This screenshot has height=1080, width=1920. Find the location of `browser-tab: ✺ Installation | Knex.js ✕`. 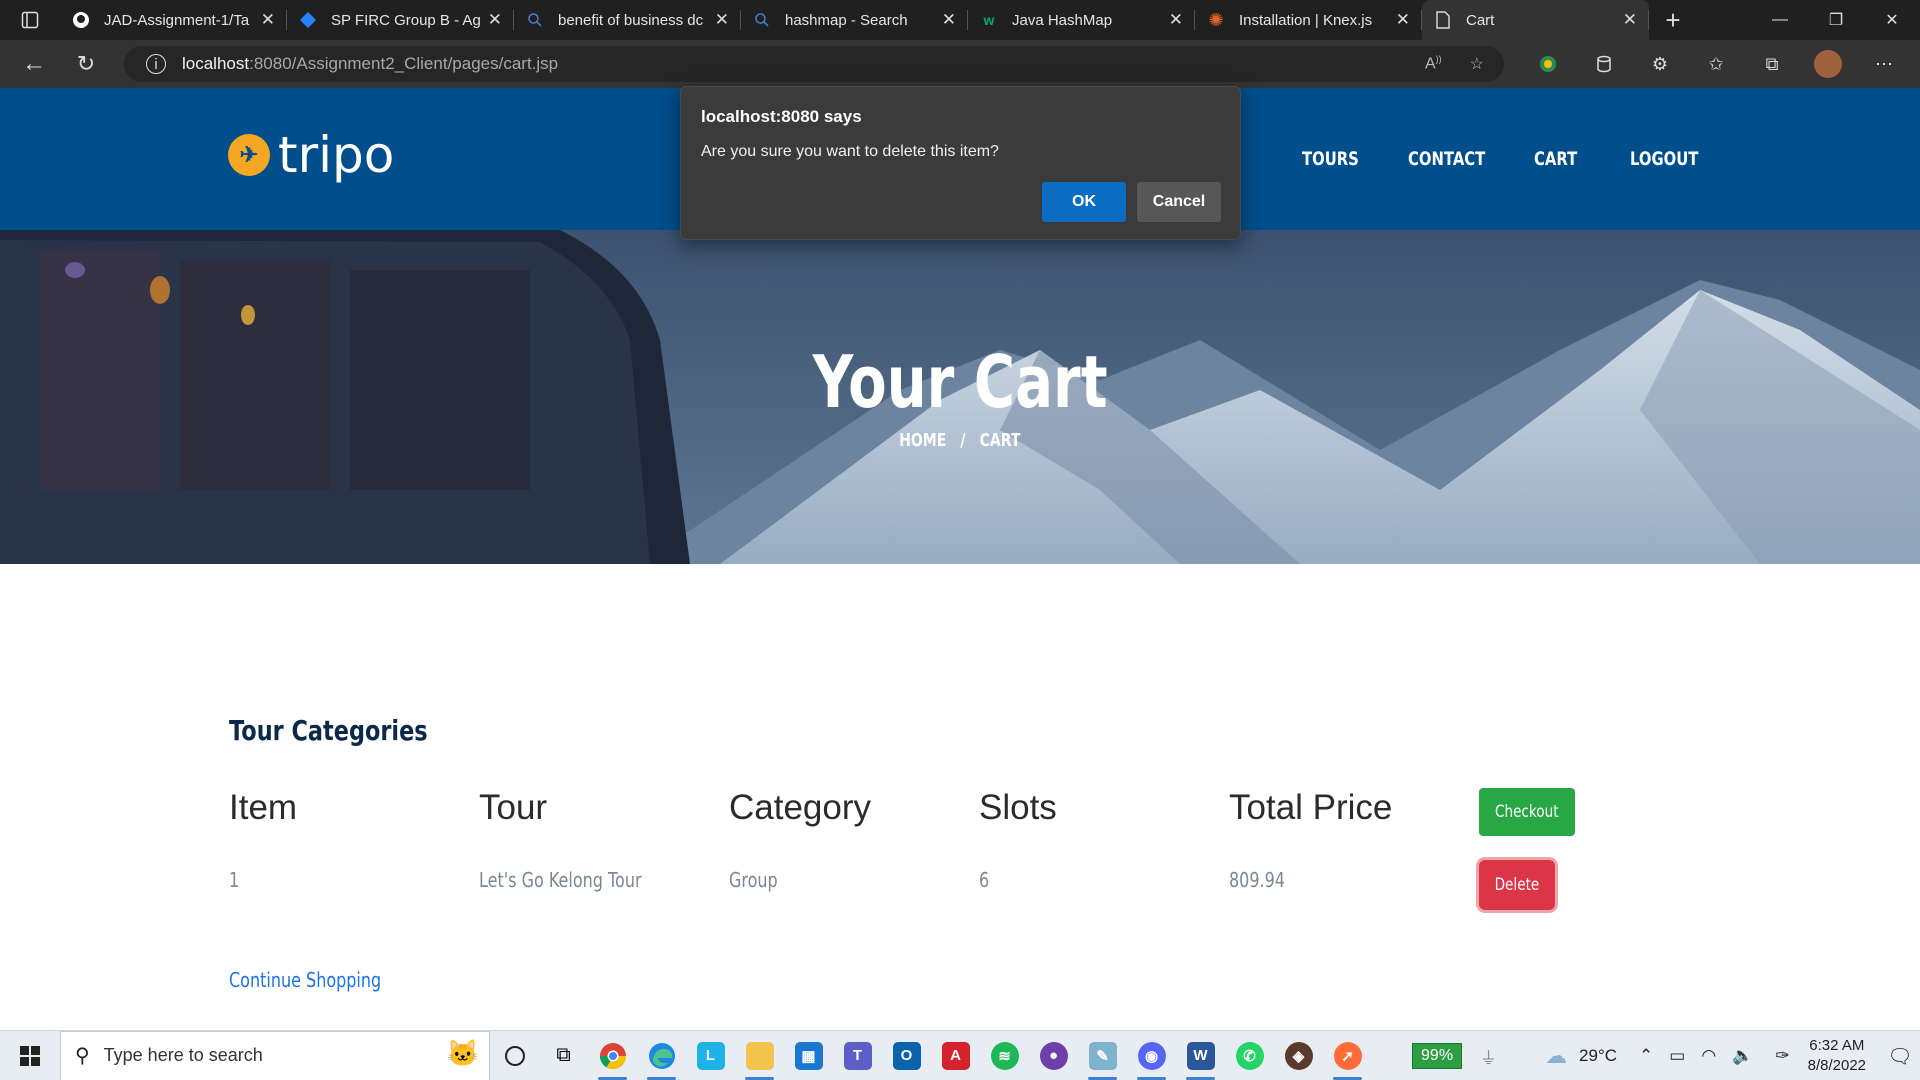

browser-tab: ✺ Installation | Knex.js ✕ is located at coordinates (1308, 20).